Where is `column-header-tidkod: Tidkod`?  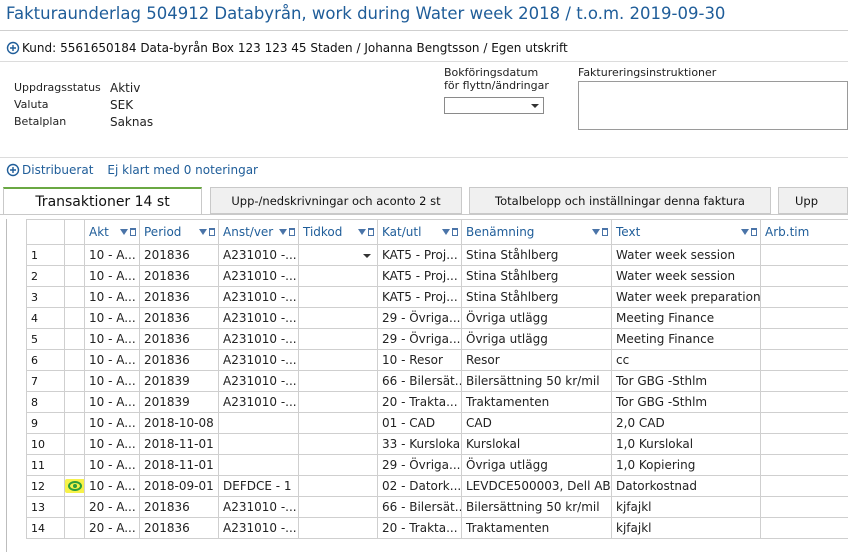 column-header-tidkod: Tidkod is located at coordinates (338, 232).